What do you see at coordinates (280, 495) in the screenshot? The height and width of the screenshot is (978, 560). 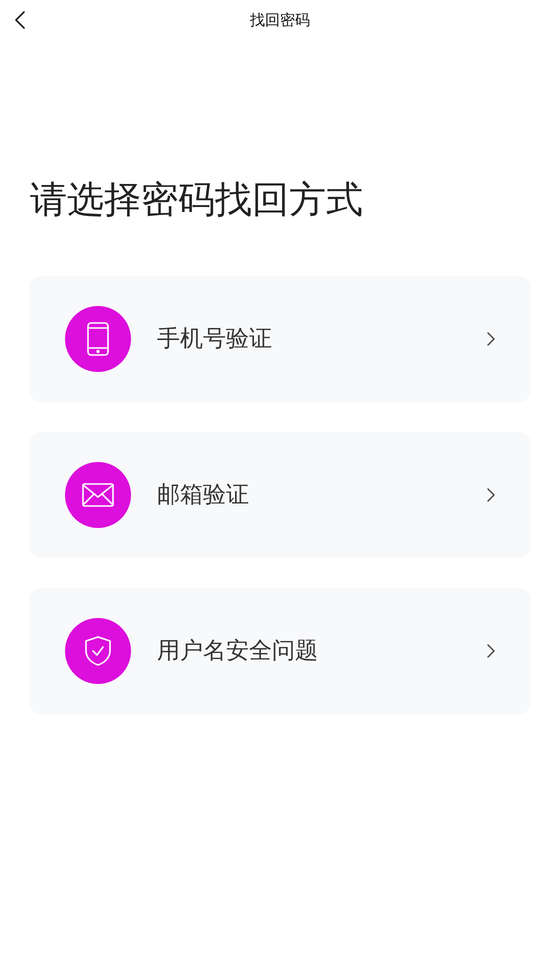 I see `option-card: 邮箱验证` at bounding box center [280, 495].